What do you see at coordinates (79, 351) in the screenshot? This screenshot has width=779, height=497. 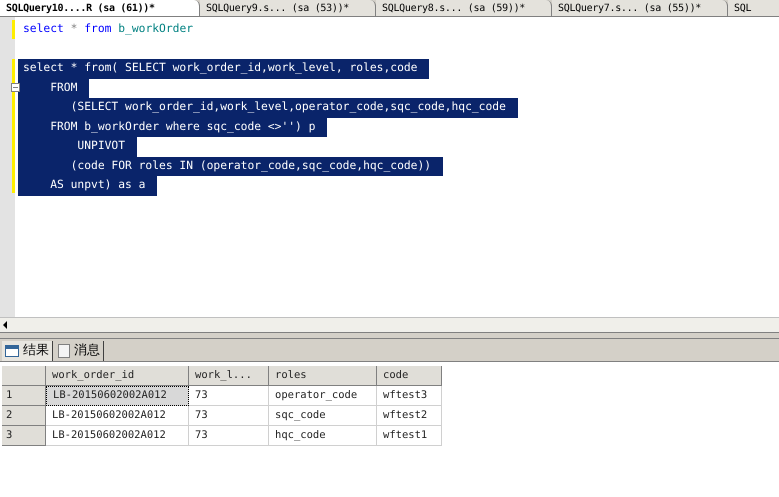 I see `result-tab: 消息` at bounding box center [79, 351].